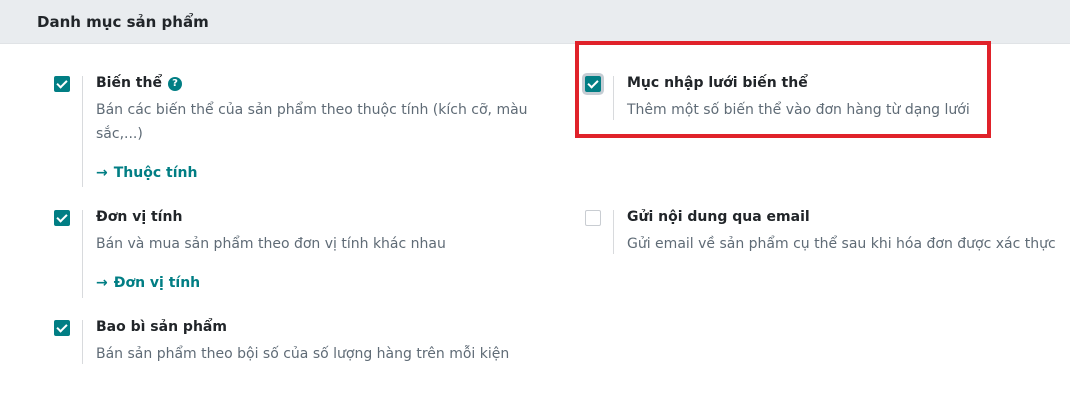 Image resolution: width=1070 pixels, height=416 pixels. Describe the element at coordinates (148, 283) in the screenshot. I see `uom-link: → Đơn vị tính` at that location.